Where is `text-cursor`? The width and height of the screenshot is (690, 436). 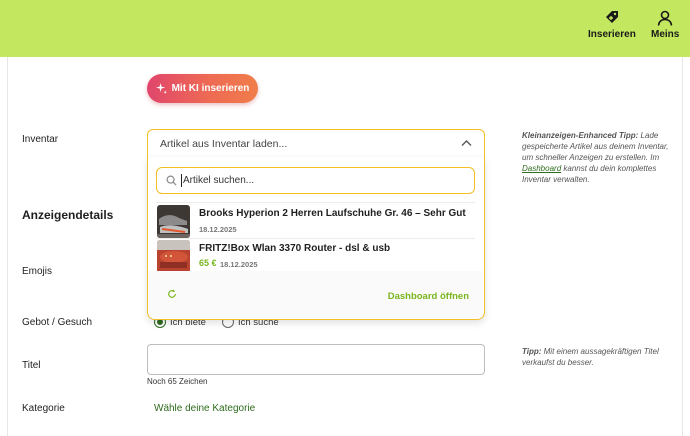 text-cursor is located at coordinates (181, 180).